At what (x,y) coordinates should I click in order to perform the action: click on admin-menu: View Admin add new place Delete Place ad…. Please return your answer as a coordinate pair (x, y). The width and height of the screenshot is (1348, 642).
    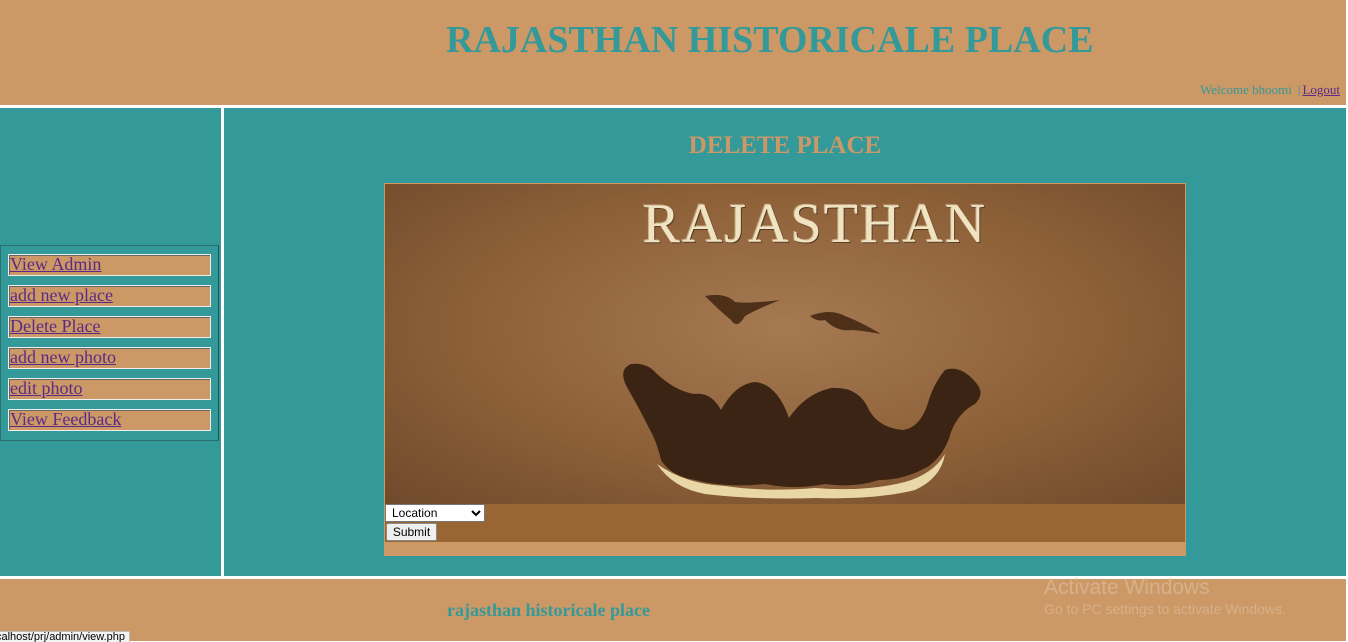
    Looking at the image, I should click on (109, 343).